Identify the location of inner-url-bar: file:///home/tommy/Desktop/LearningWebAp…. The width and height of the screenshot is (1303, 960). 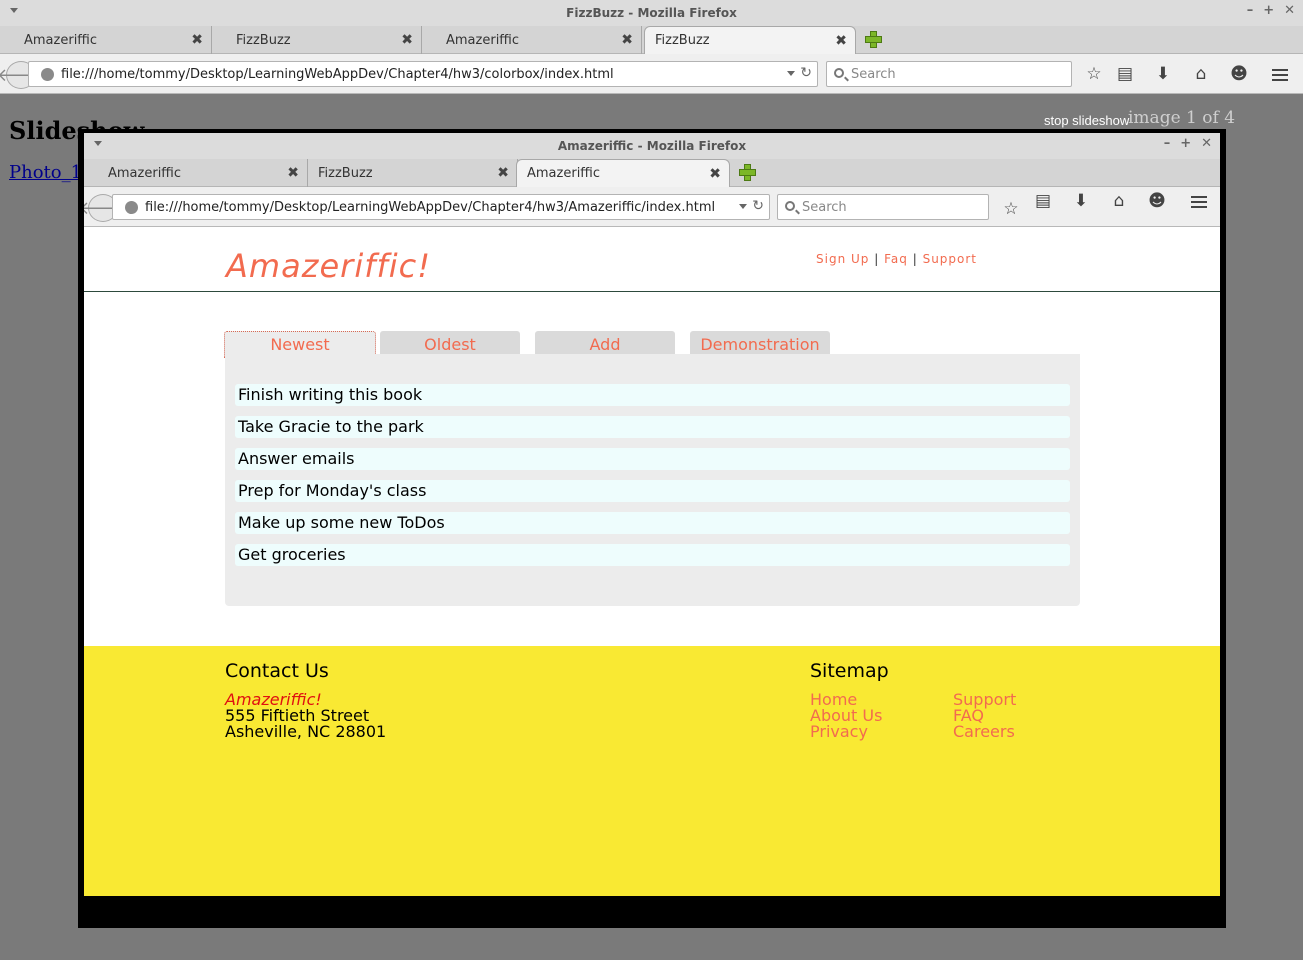
(441, 207).